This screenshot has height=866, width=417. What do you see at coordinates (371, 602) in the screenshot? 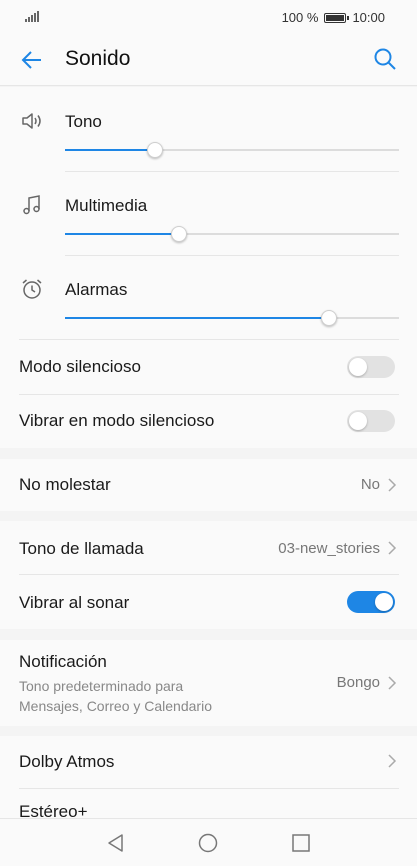
I see `vibrate-ring-toggle` at bounding box center [371, 602].